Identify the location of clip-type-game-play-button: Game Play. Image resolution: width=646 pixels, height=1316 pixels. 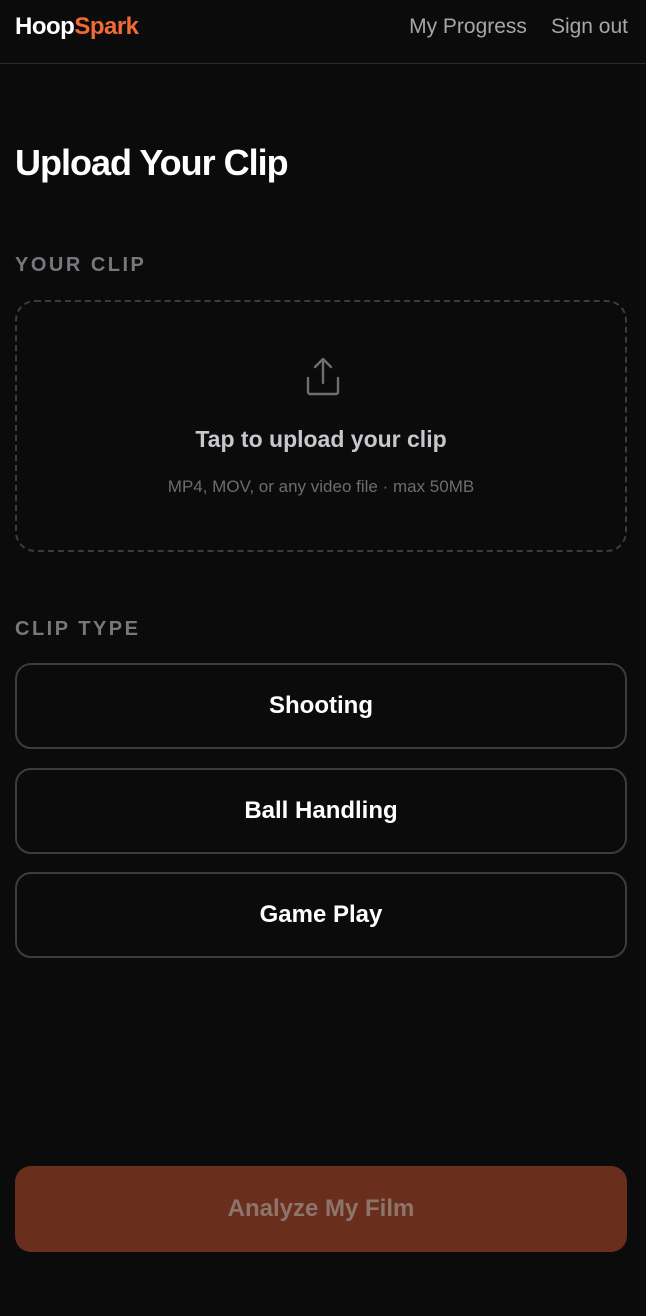
(321, 915).